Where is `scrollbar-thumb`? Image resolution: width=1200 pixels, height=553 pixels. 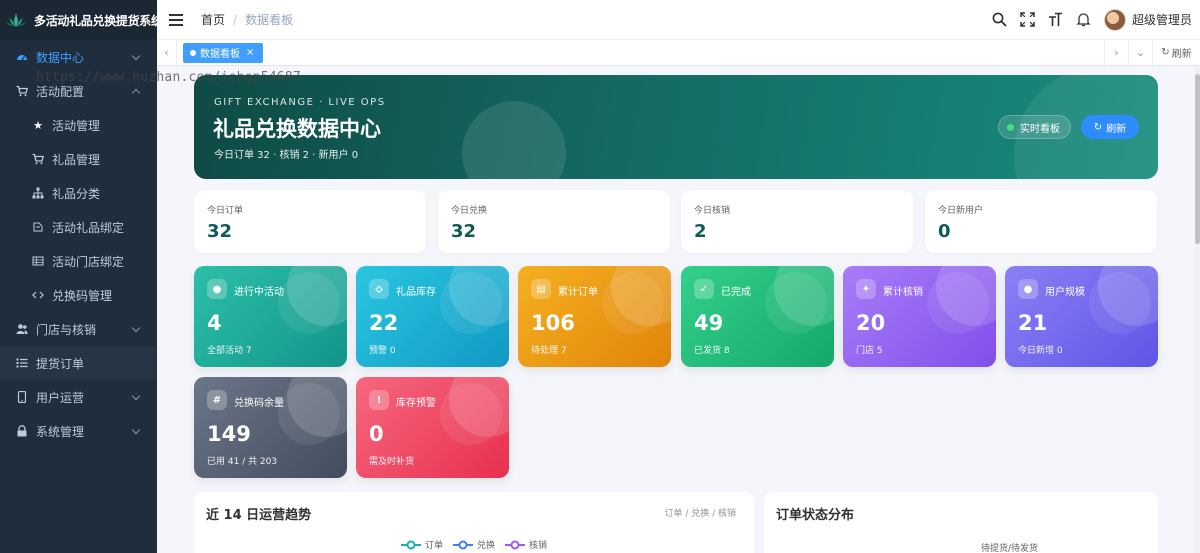
scrollbar-thumb is located at coordinates (1197, 159).